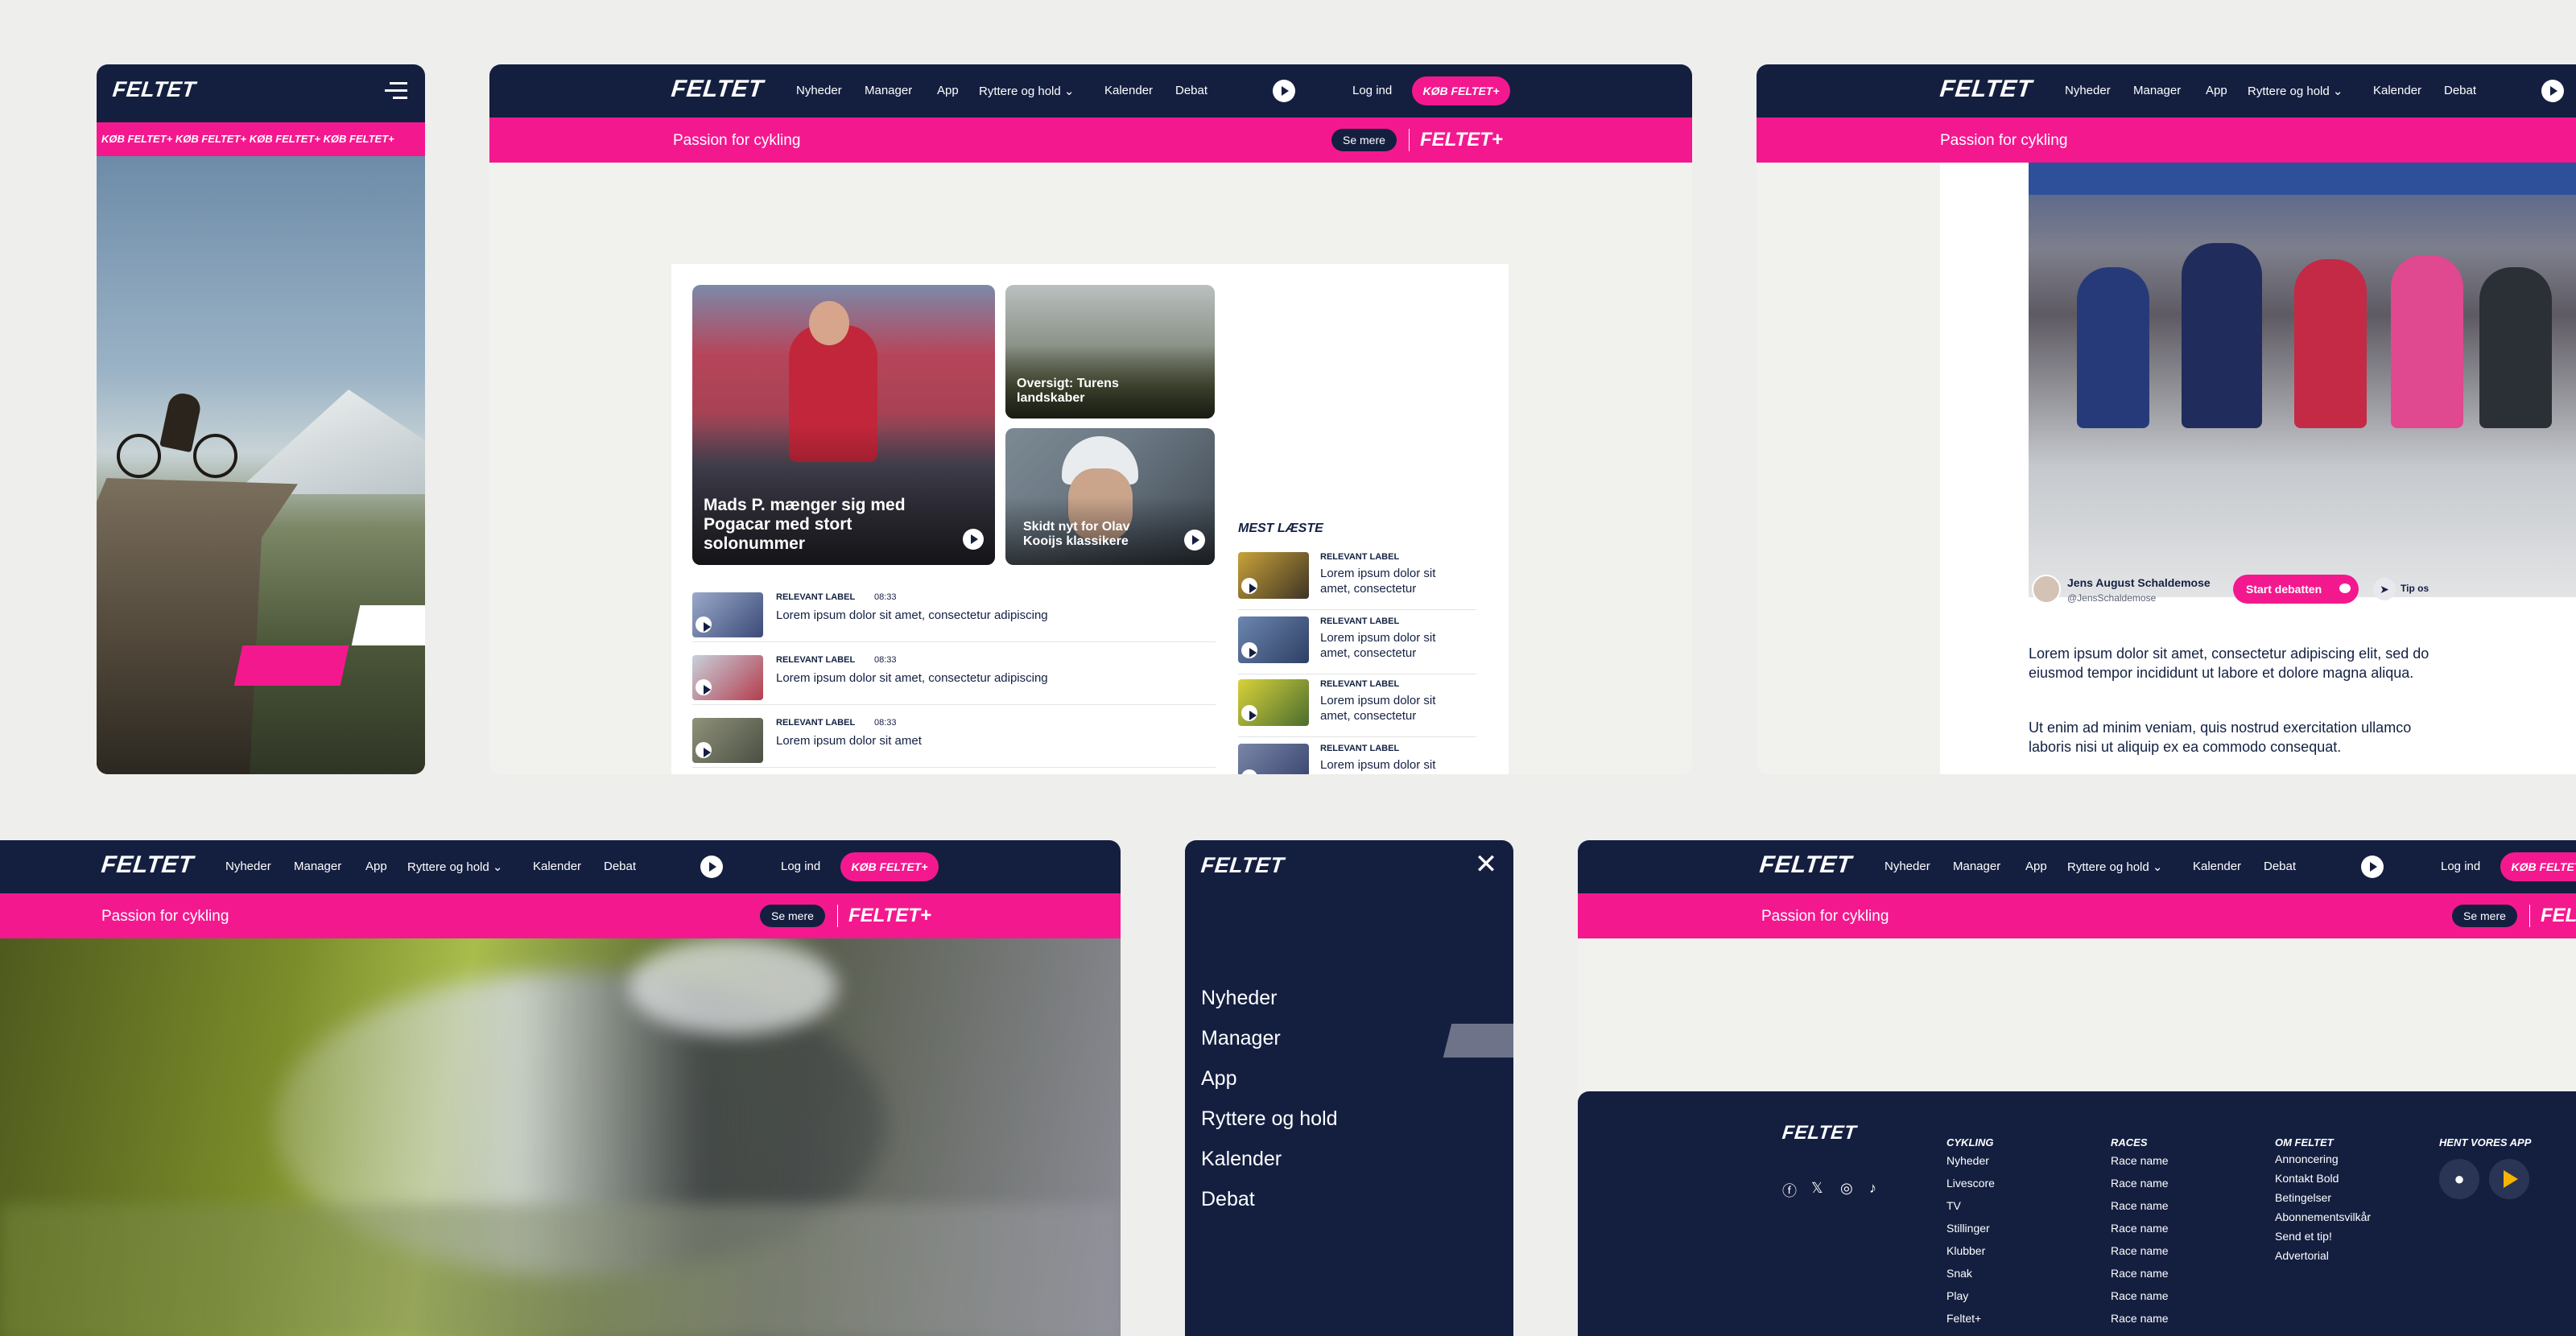 The height and width of the screenshot is (1336, 2576). Describe the element at coordinates (396, 91) in the screenshot. I see `hamburger-icon` at that location.